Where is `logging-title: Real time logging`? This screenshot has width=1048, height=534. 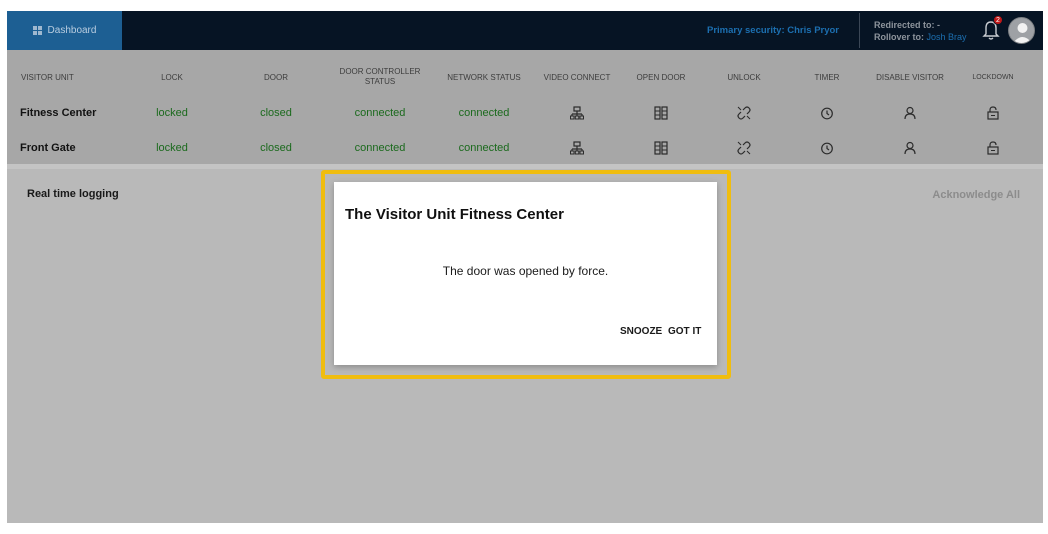
logging-title: Real time logging is located at coordinates (73, 194).